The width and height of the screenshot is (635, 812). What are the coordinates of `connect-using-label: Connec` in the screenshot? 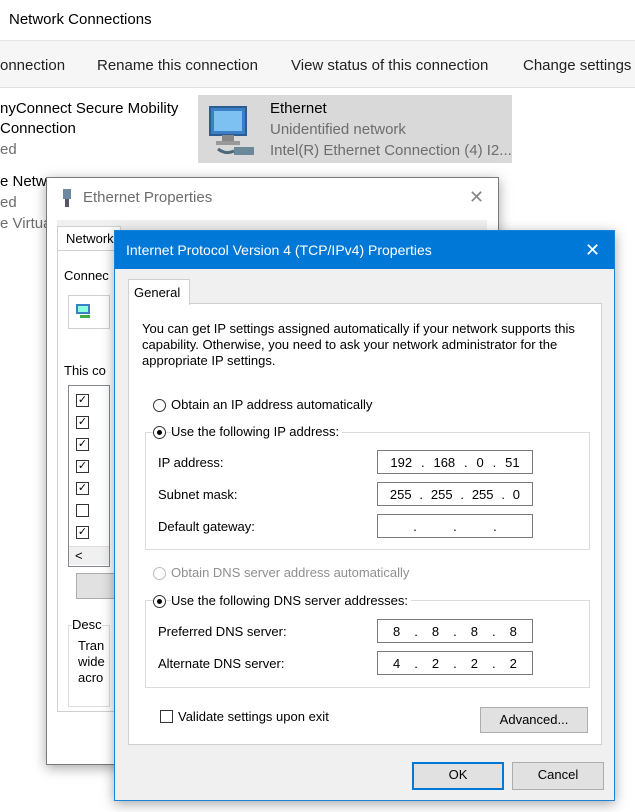 It's located at (86, 275).